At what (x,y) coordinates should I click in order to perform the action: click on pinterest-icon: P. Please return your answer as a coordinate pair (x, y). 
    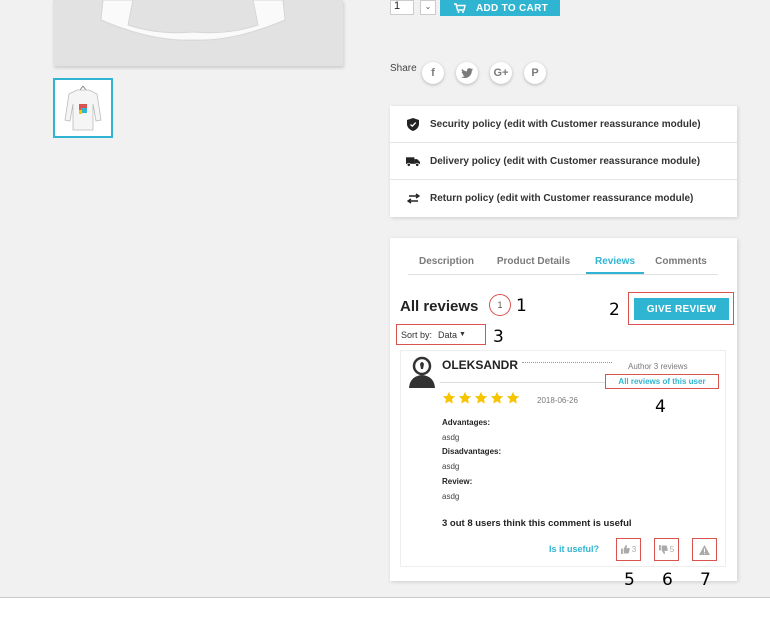
    Looking at the image, I should click on (535, 73).